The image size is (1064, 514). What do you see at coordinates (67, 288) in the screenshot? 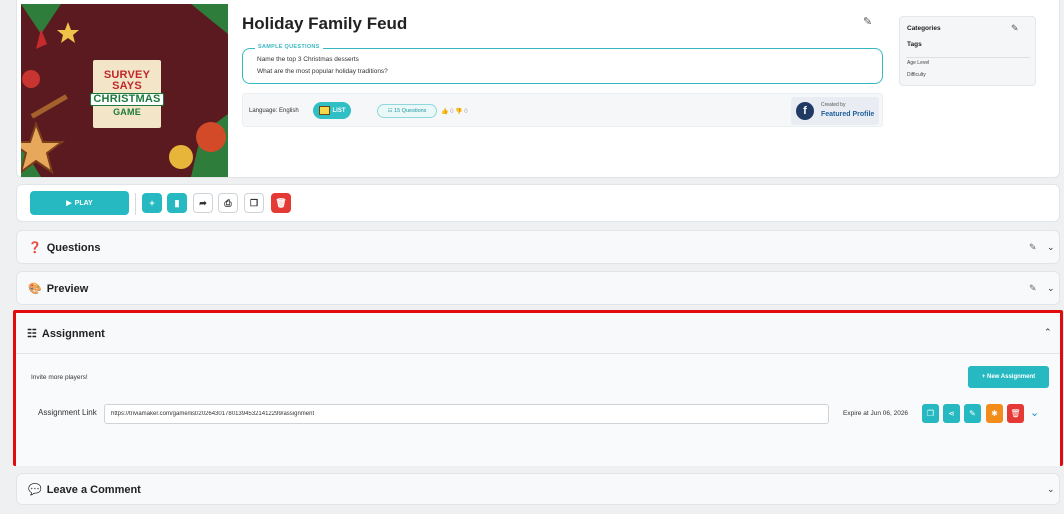
I see `section-title-label: Preview` at bounding box center [67, 288].